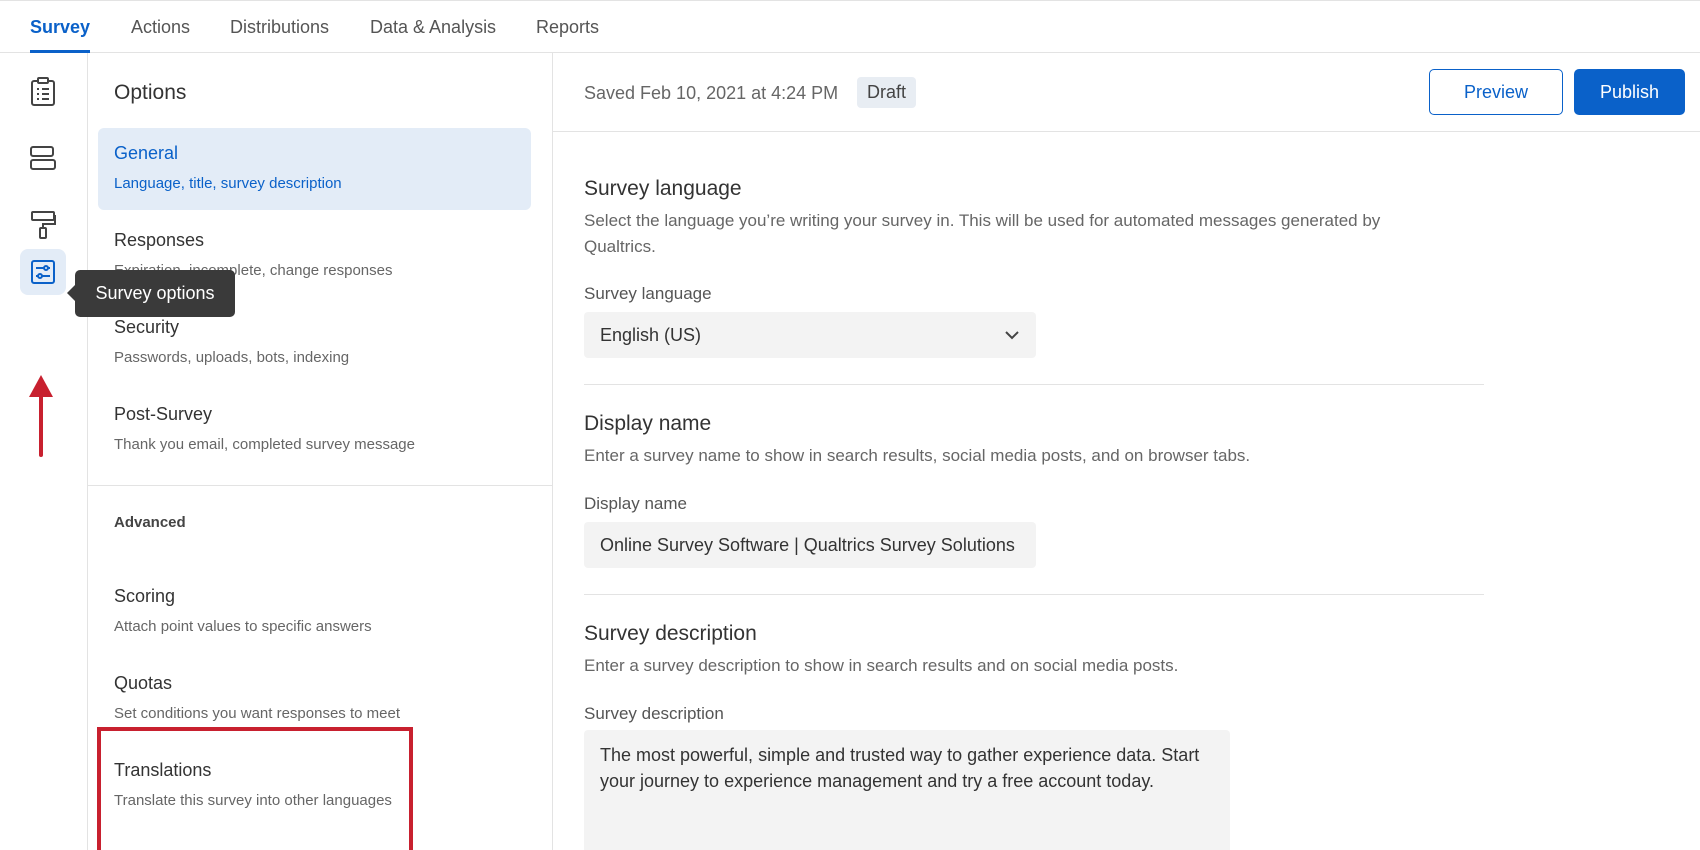 The height and width of the screenshot is (850, 1700). I want to click on advanced-heading: Advanced, so click(150, 522).